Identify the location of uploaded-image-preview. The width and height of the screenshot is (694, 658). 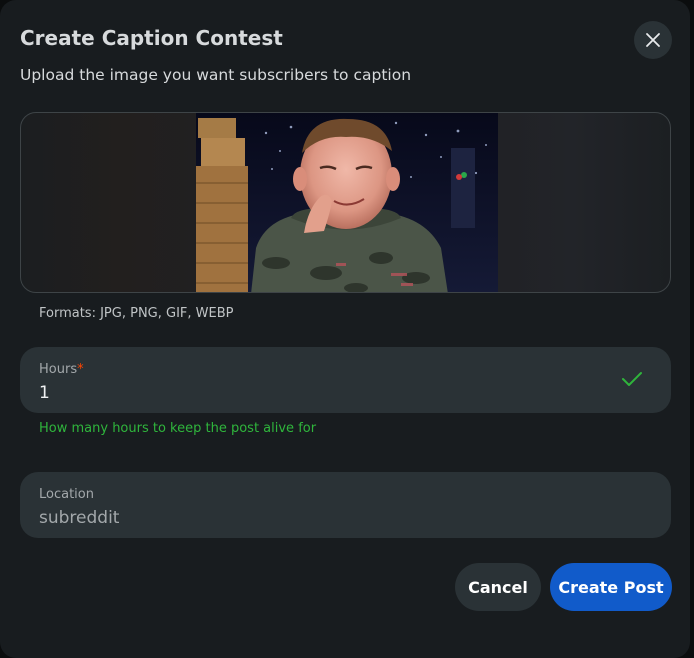
(347, 202).